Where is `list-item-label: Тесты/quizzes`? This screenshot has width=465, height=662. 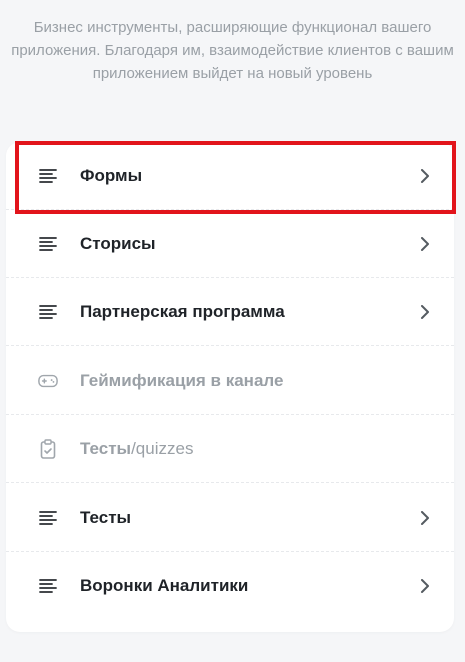
list-item-label: Тесты/quizzes is located at coordinates (136, 449).